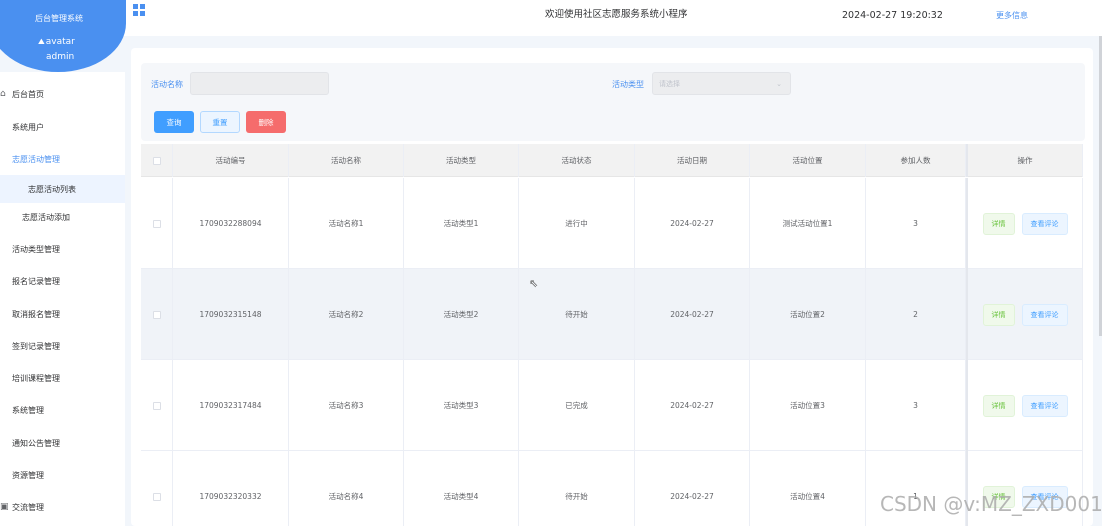 This screenshot has width=1102, height=526. What do you see at coordinates (461, 405) in the screenshot?
I see `cell-type: 活动类型3` at bounding box center [461, 405].